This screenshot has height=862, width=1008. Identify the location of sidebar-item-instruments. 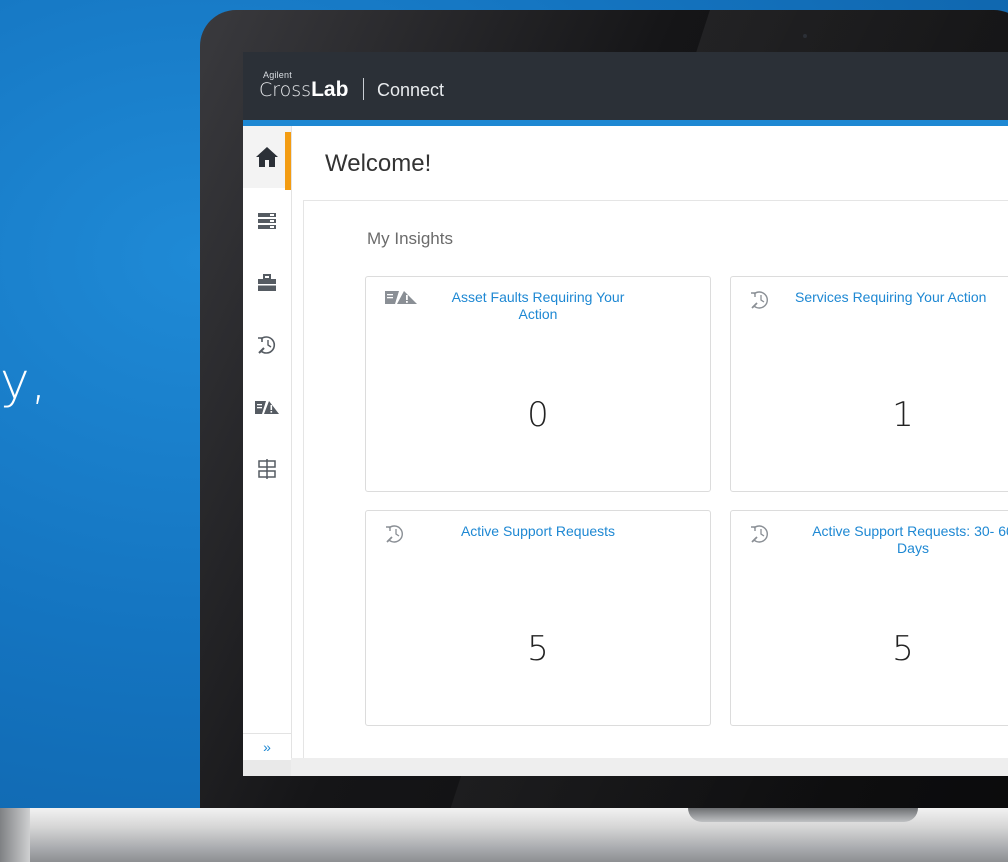
(267, 221).